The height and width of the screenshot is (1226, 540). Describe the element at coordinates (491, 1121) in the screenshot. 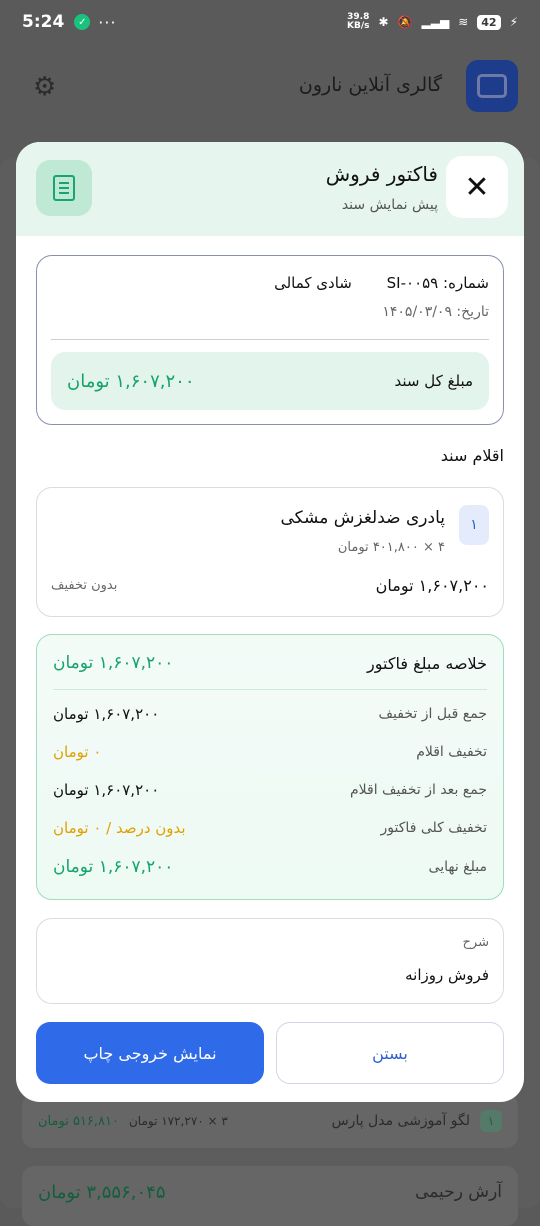

I see `list-item-number: ۱` at that location.